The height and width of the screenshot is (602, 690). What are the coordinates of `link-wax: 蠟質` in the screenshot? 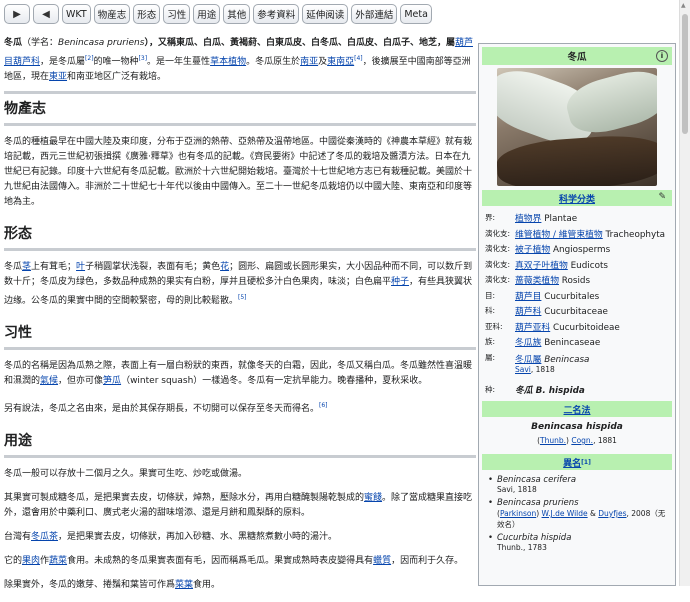 It's located at (382, 561).